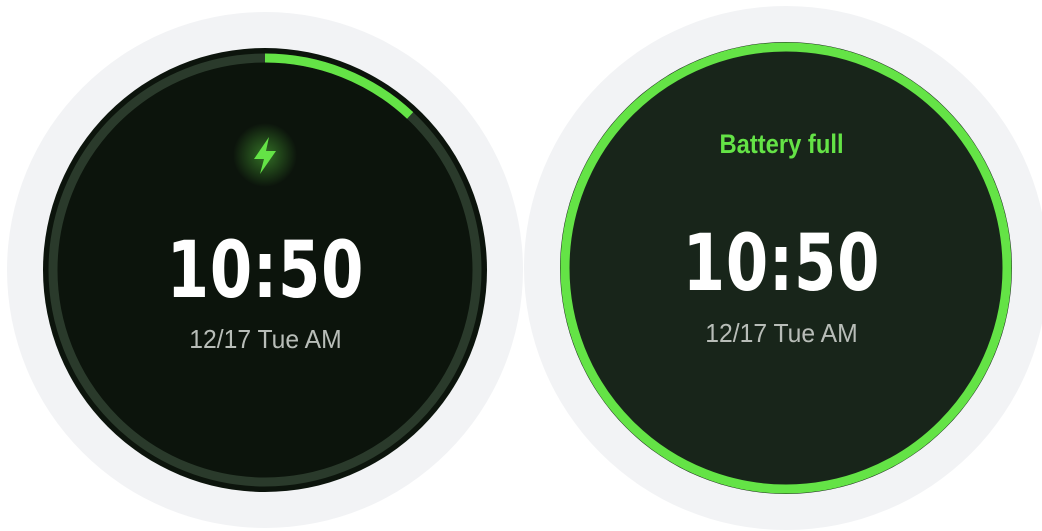 The image size is (1042, 531). I want to click on battery-status-label: Battery full, so click(781, 144).